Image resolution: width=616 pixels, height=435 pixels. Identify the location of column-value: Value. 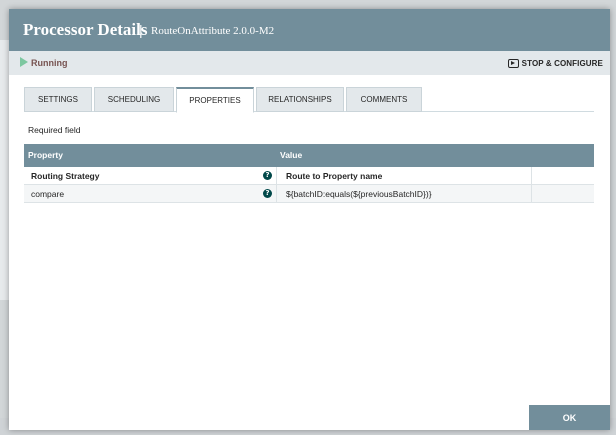
(291, 155).